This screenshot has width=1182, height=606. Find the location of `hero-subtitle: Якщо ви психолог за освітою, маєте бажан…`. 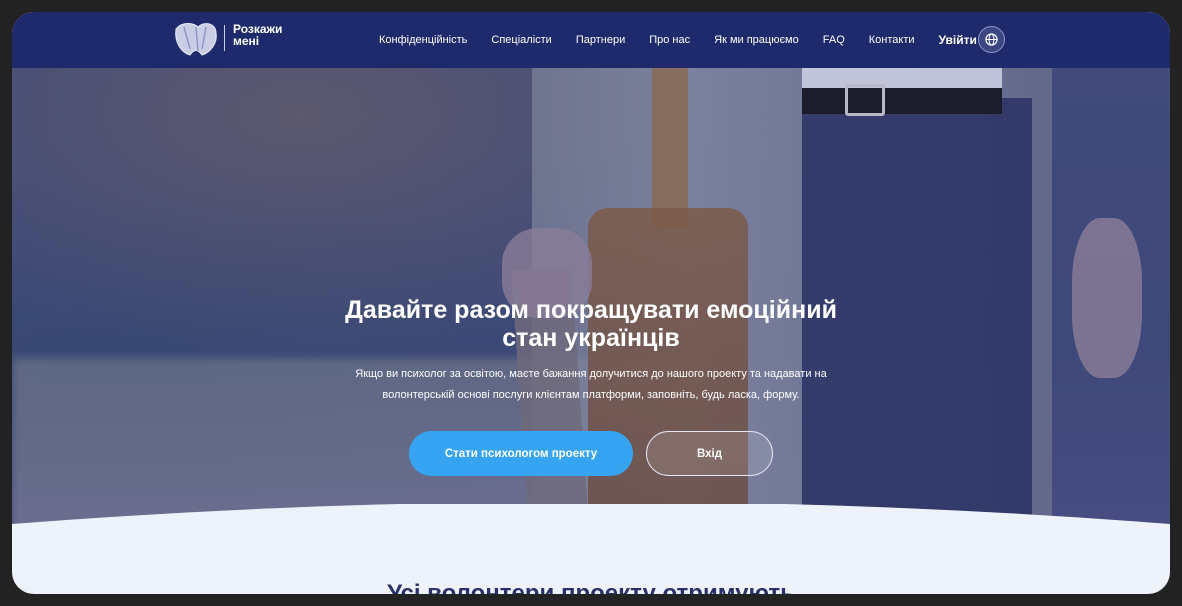

hero-subtitle: Якщо ви психолог за освітою, маєте бажан… is located at coordinates (591, 385).